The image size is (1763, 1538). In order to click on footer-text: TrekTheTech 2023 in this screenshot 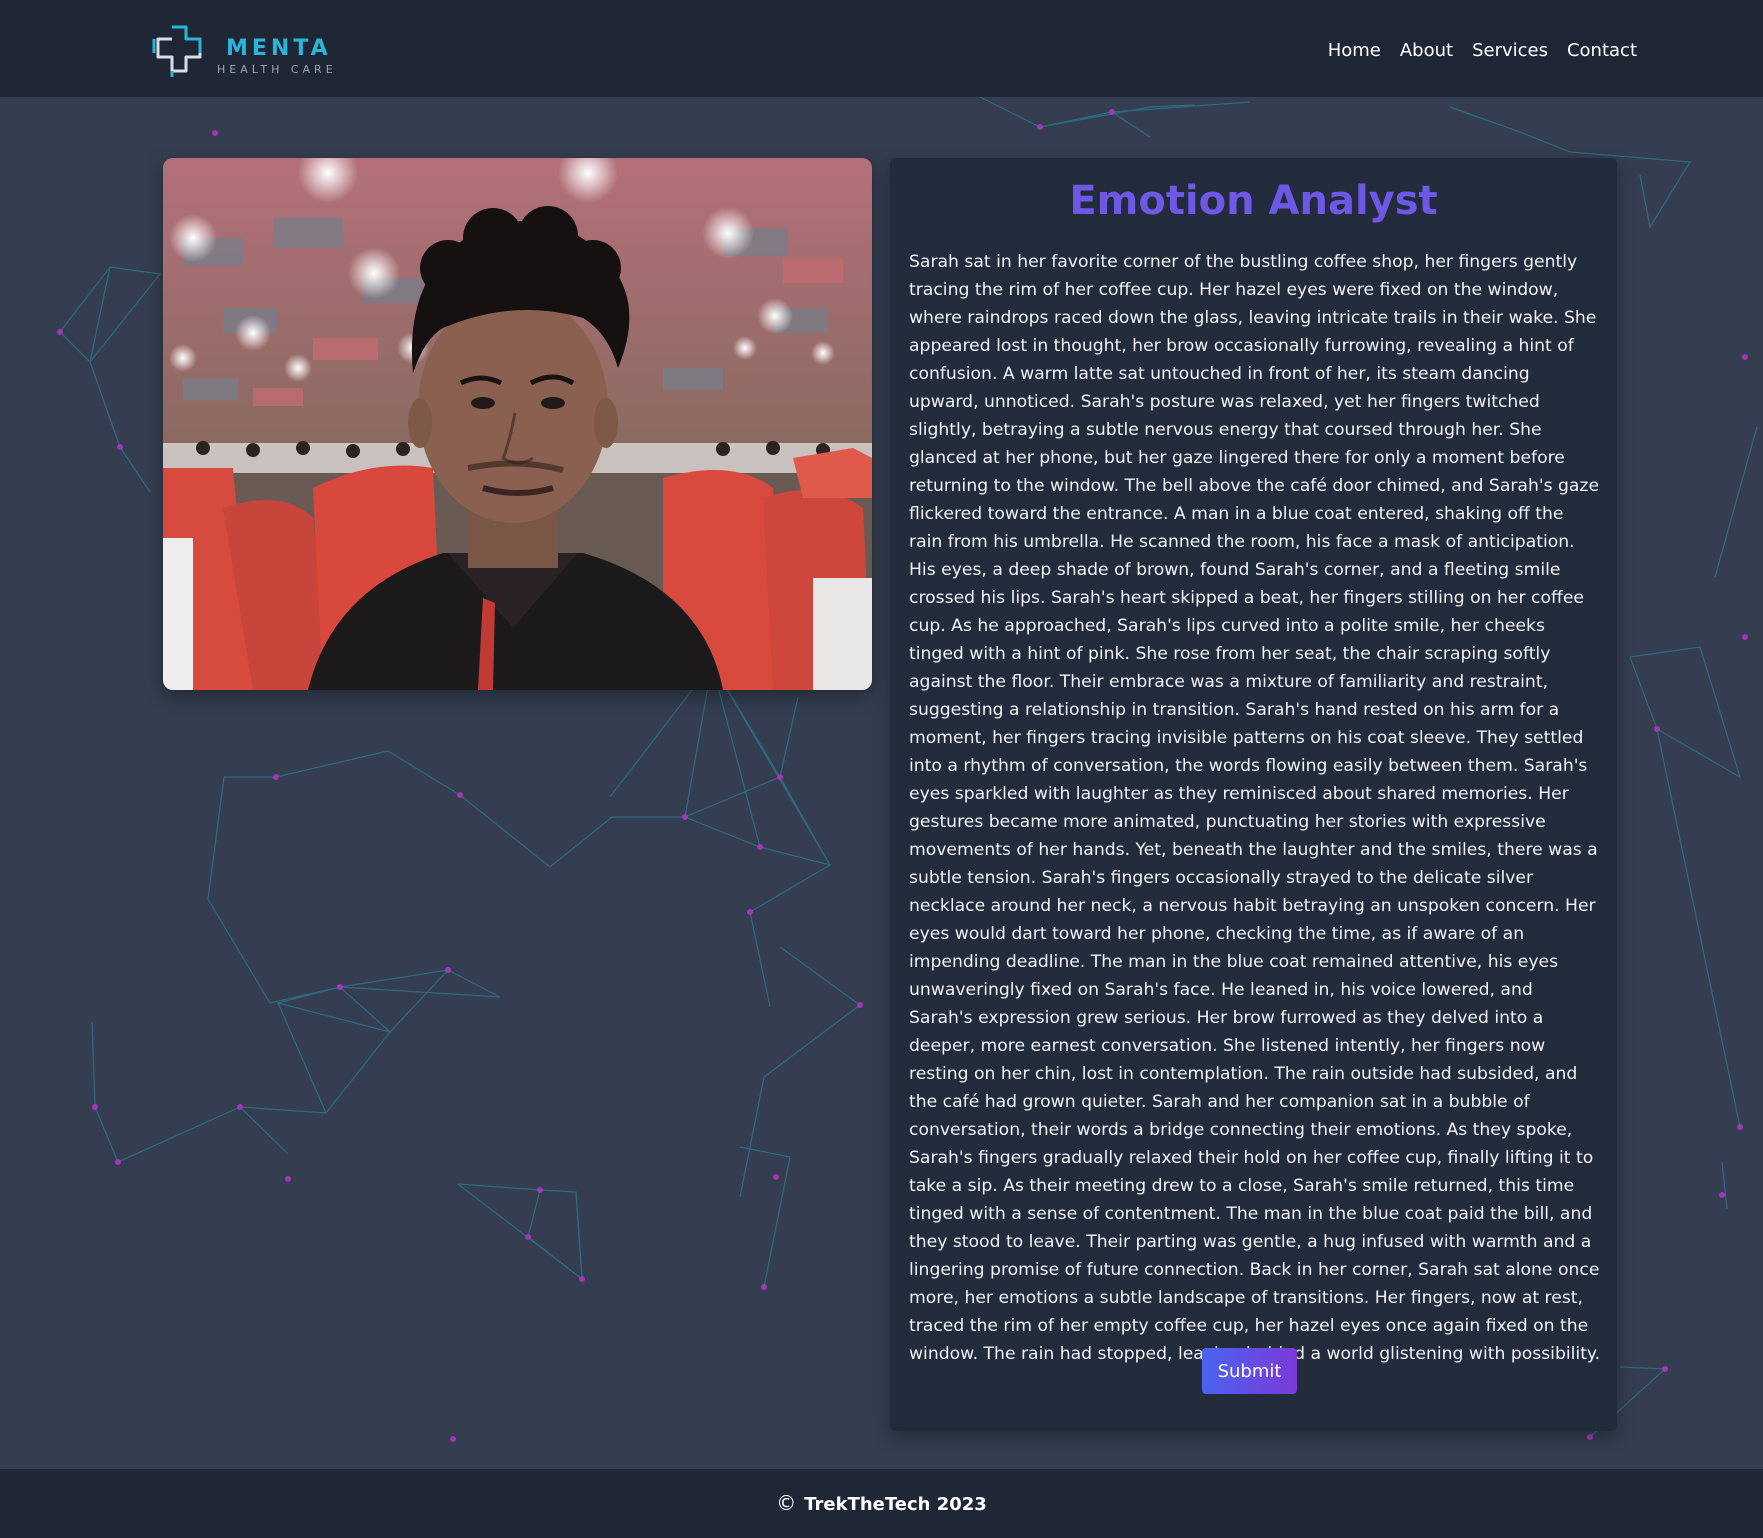, I will do `click(895, 1504)`.